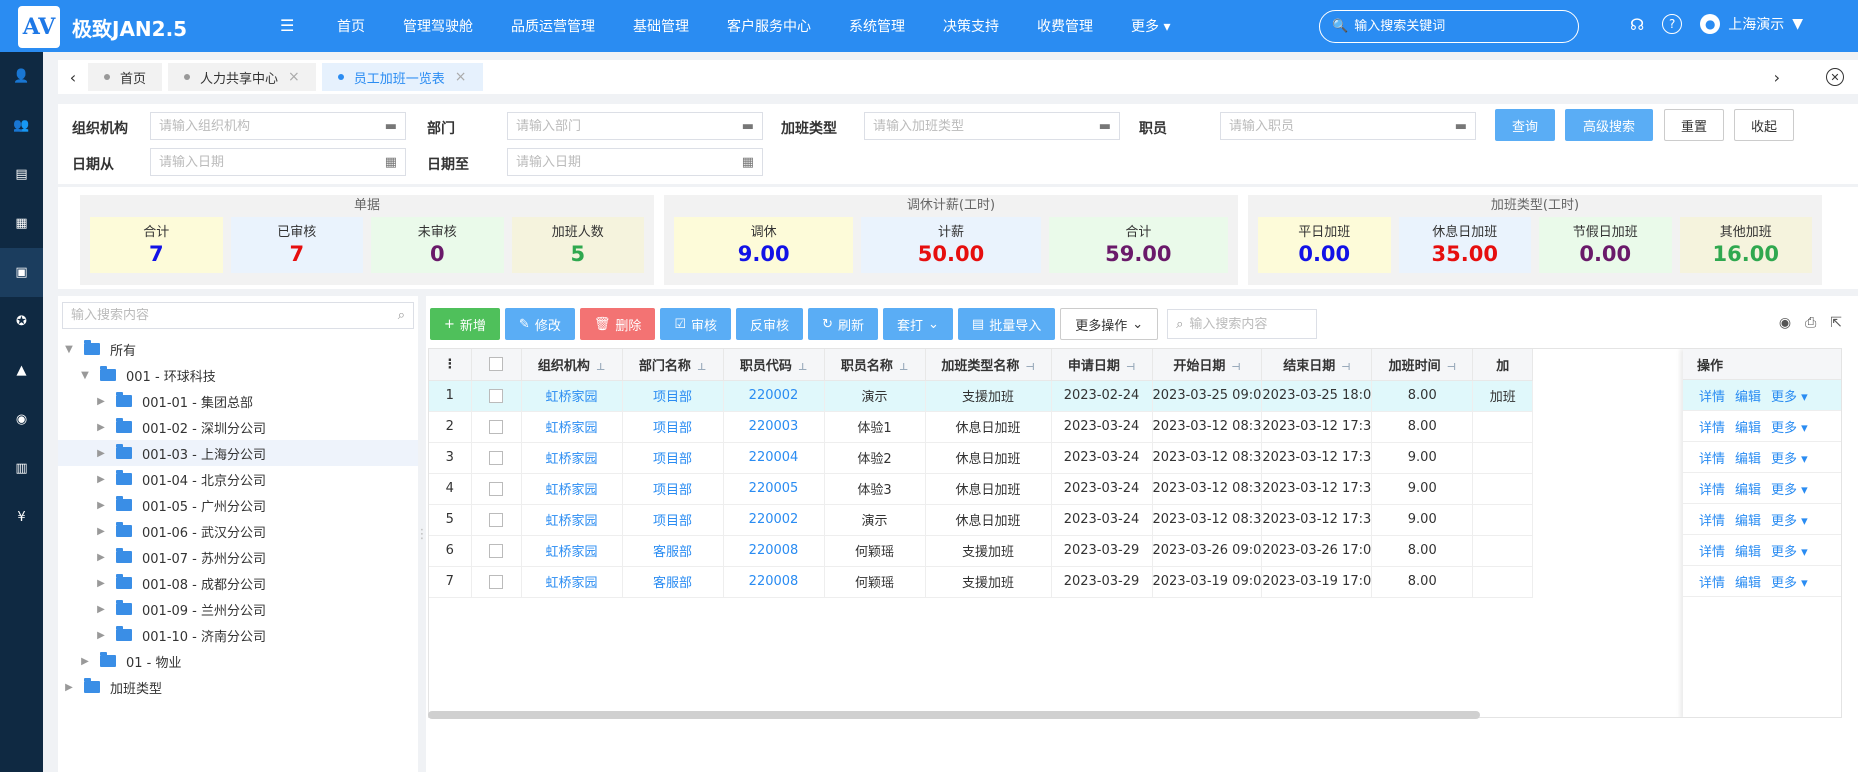 The width and height of the screenshot is (1858, 772). Describe the element at coordinates (1065, 26) in the screenshot. I see `nav-item-billing: 收费管理` at that location.